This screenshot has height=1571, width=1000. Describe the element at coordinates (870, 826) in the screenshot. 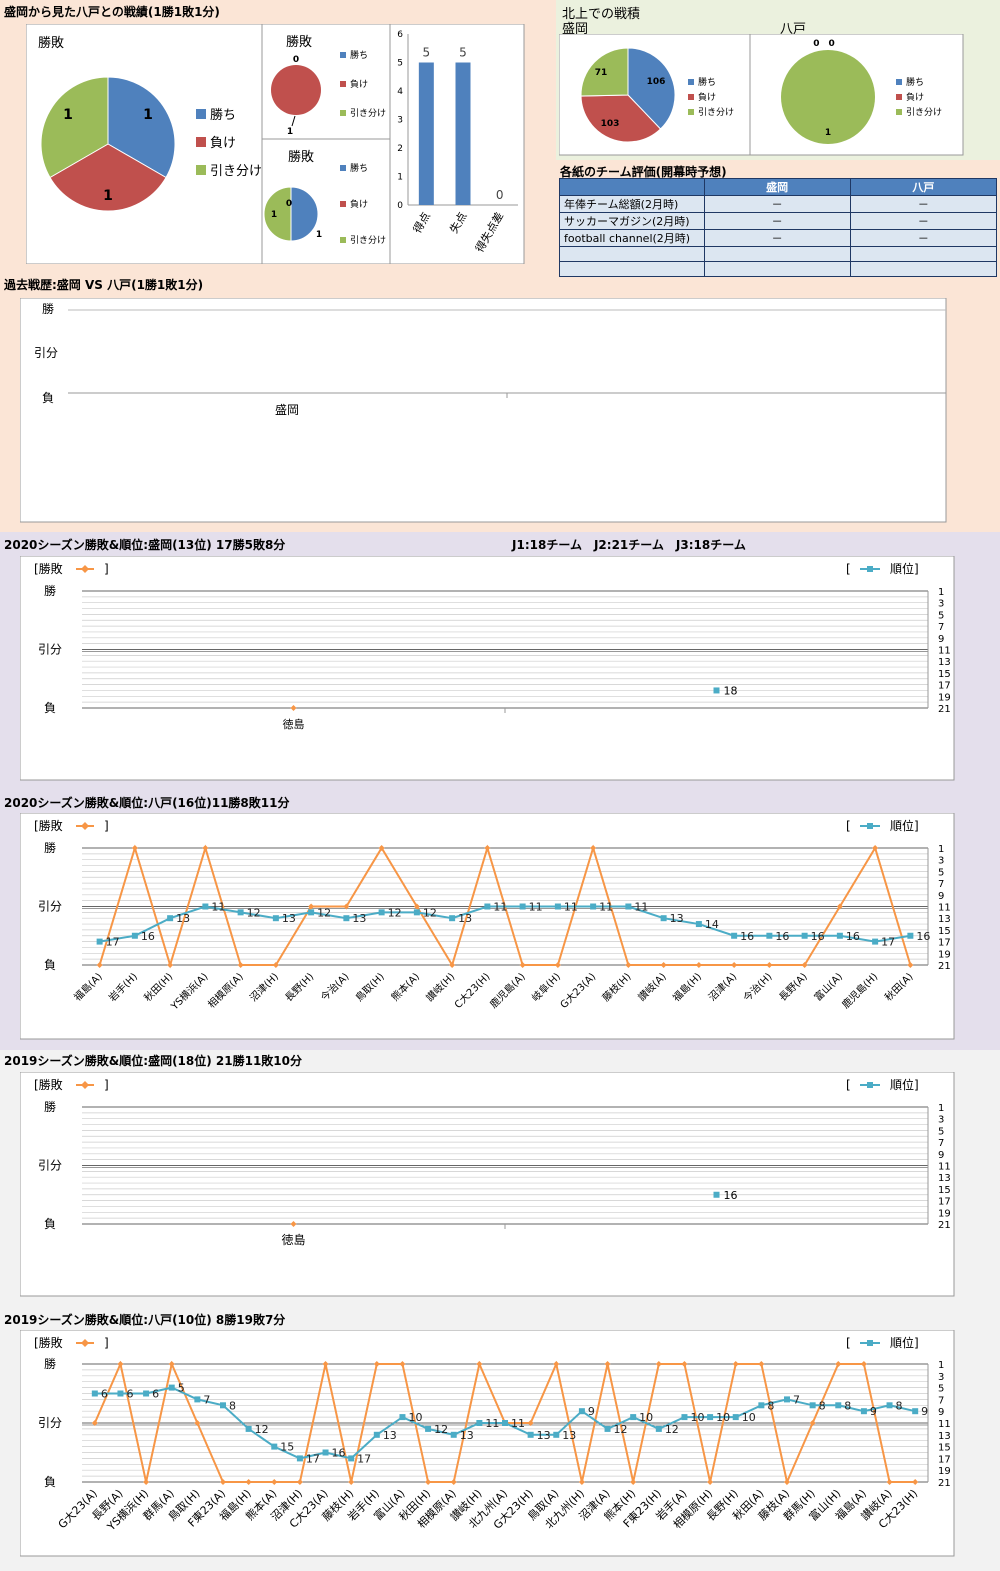

I see `legend-rank-marker` at that location.